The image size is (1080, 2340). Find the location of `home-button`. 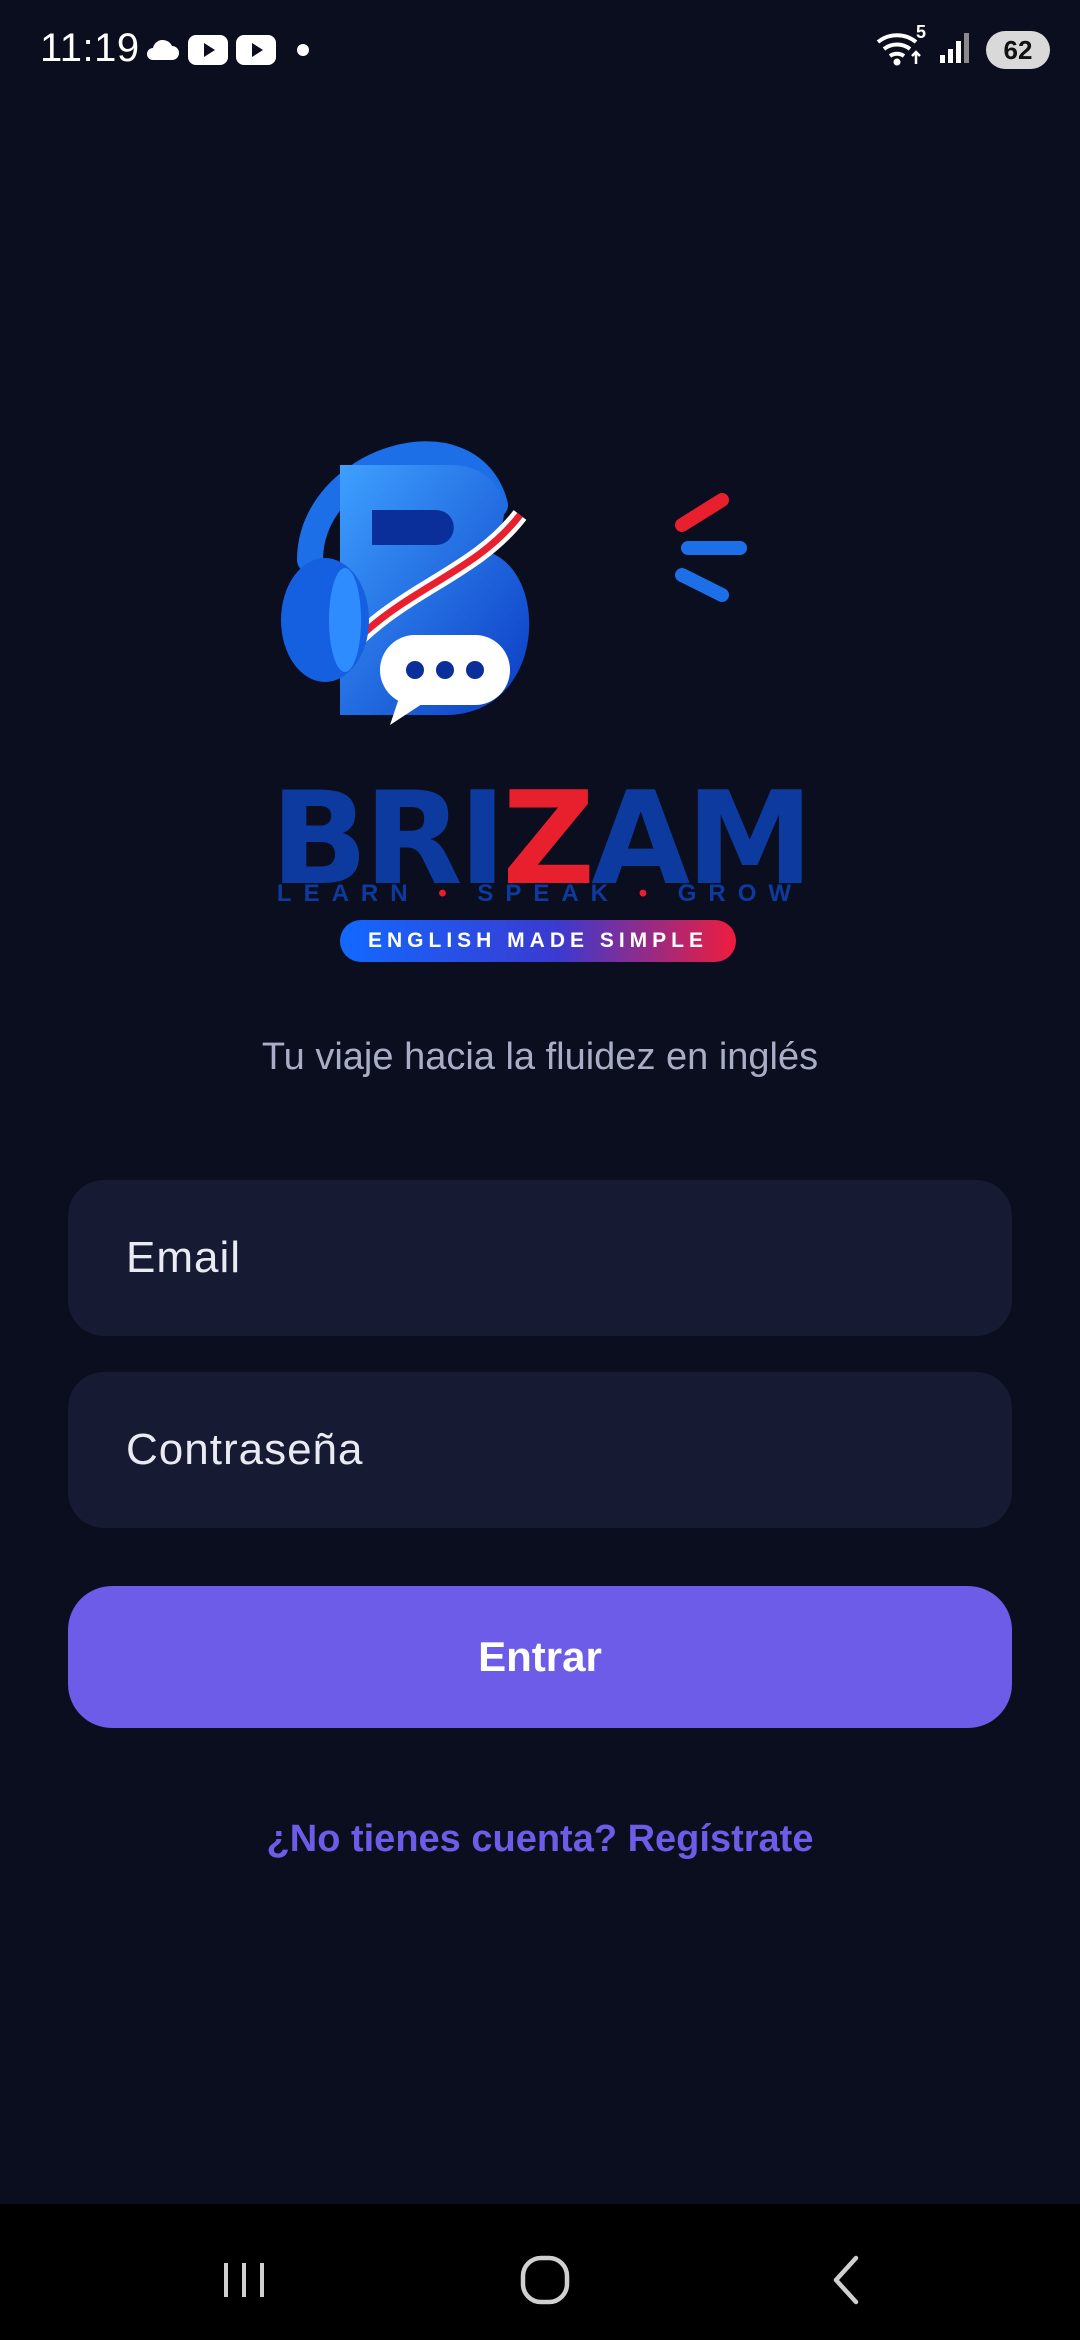

home-button is located at coordinates (545, 2280).